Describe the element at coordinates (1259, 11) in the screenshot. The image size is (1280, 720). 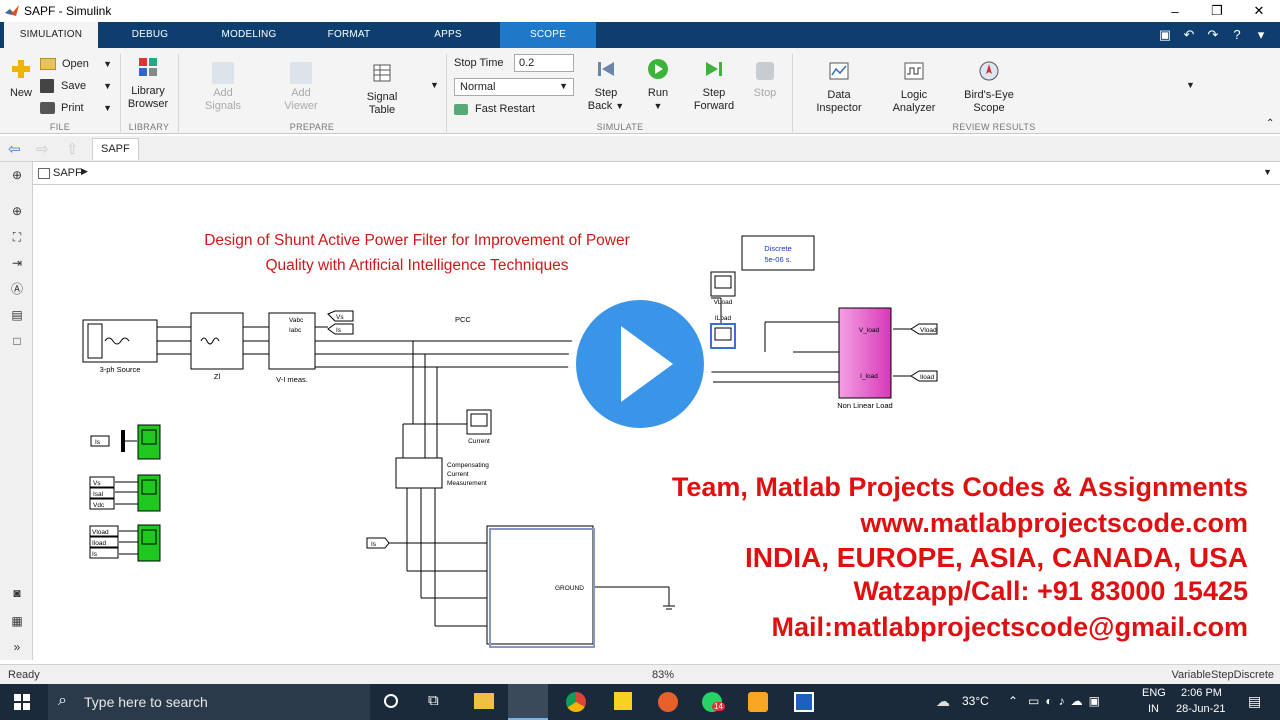
I see `close-button: ✕` at that location.